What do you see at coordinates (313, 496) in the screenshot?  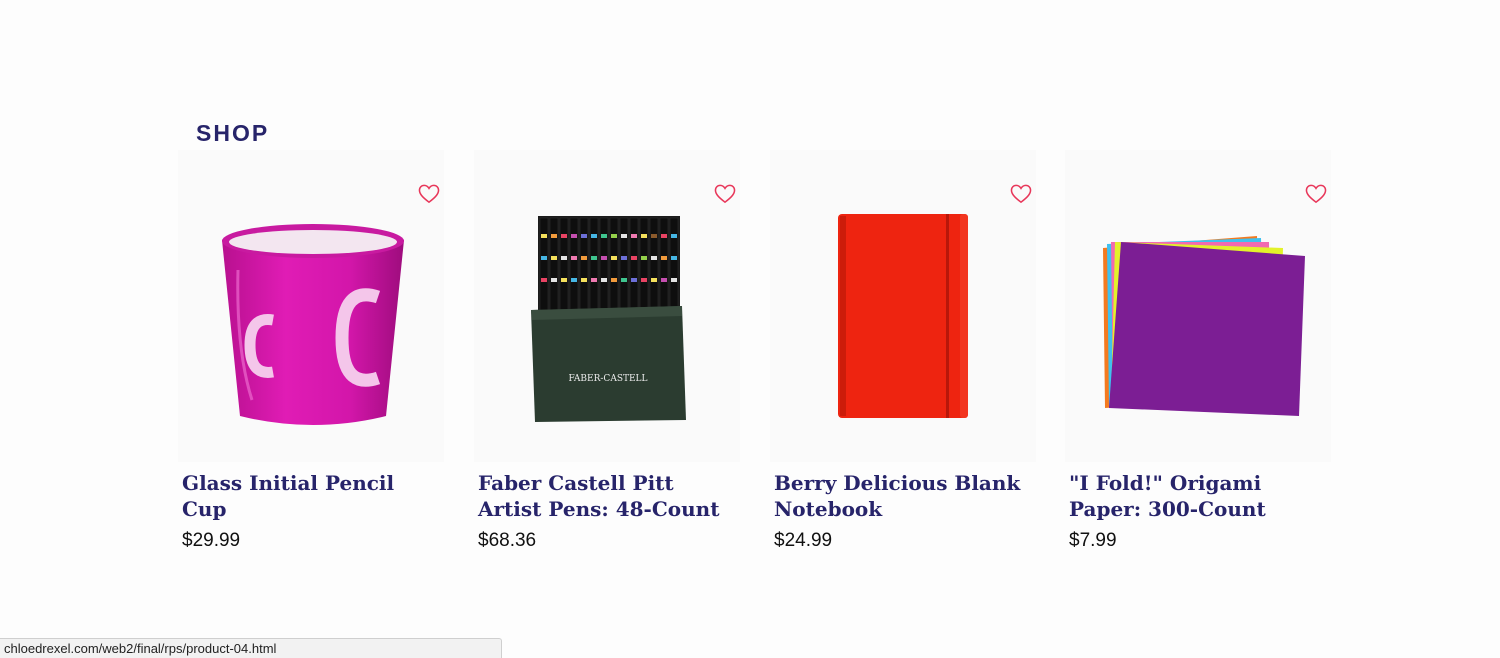 I see `product-name: Glass Initial Pencil Cup` at bounding box center [313, 496].